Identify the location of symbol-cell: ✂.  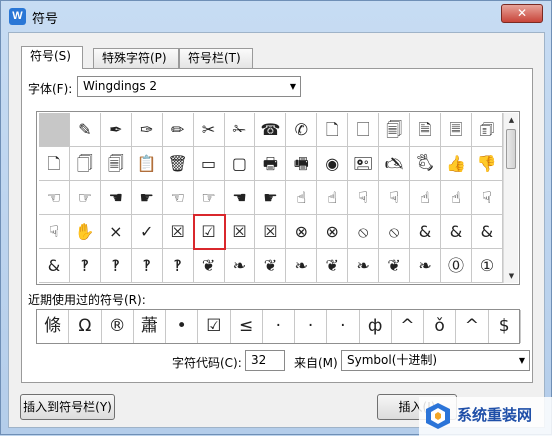
(209, 130).